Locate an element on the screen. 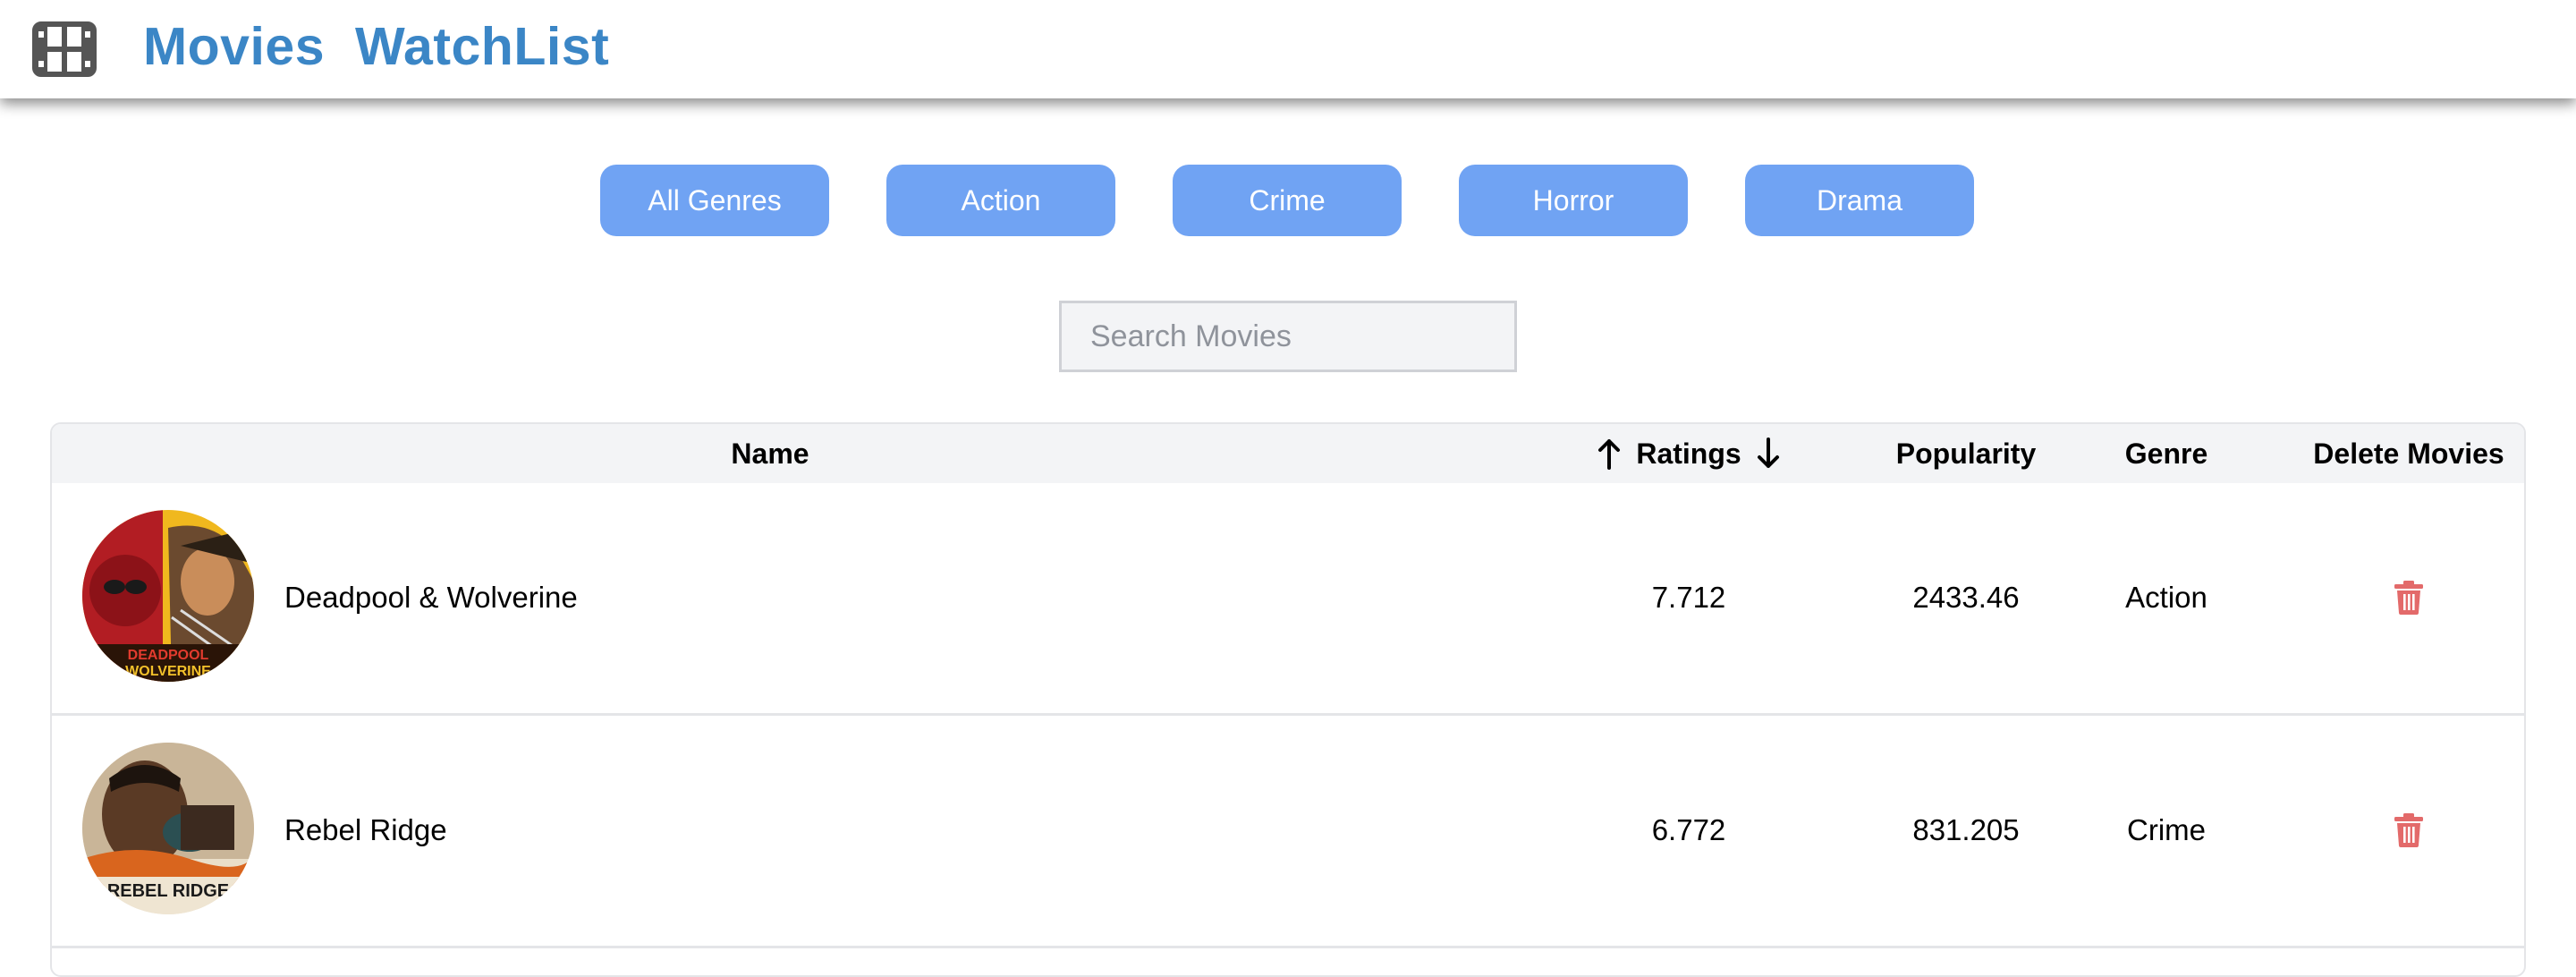  movie-genre: Action is located at coordinates (2166, 597).